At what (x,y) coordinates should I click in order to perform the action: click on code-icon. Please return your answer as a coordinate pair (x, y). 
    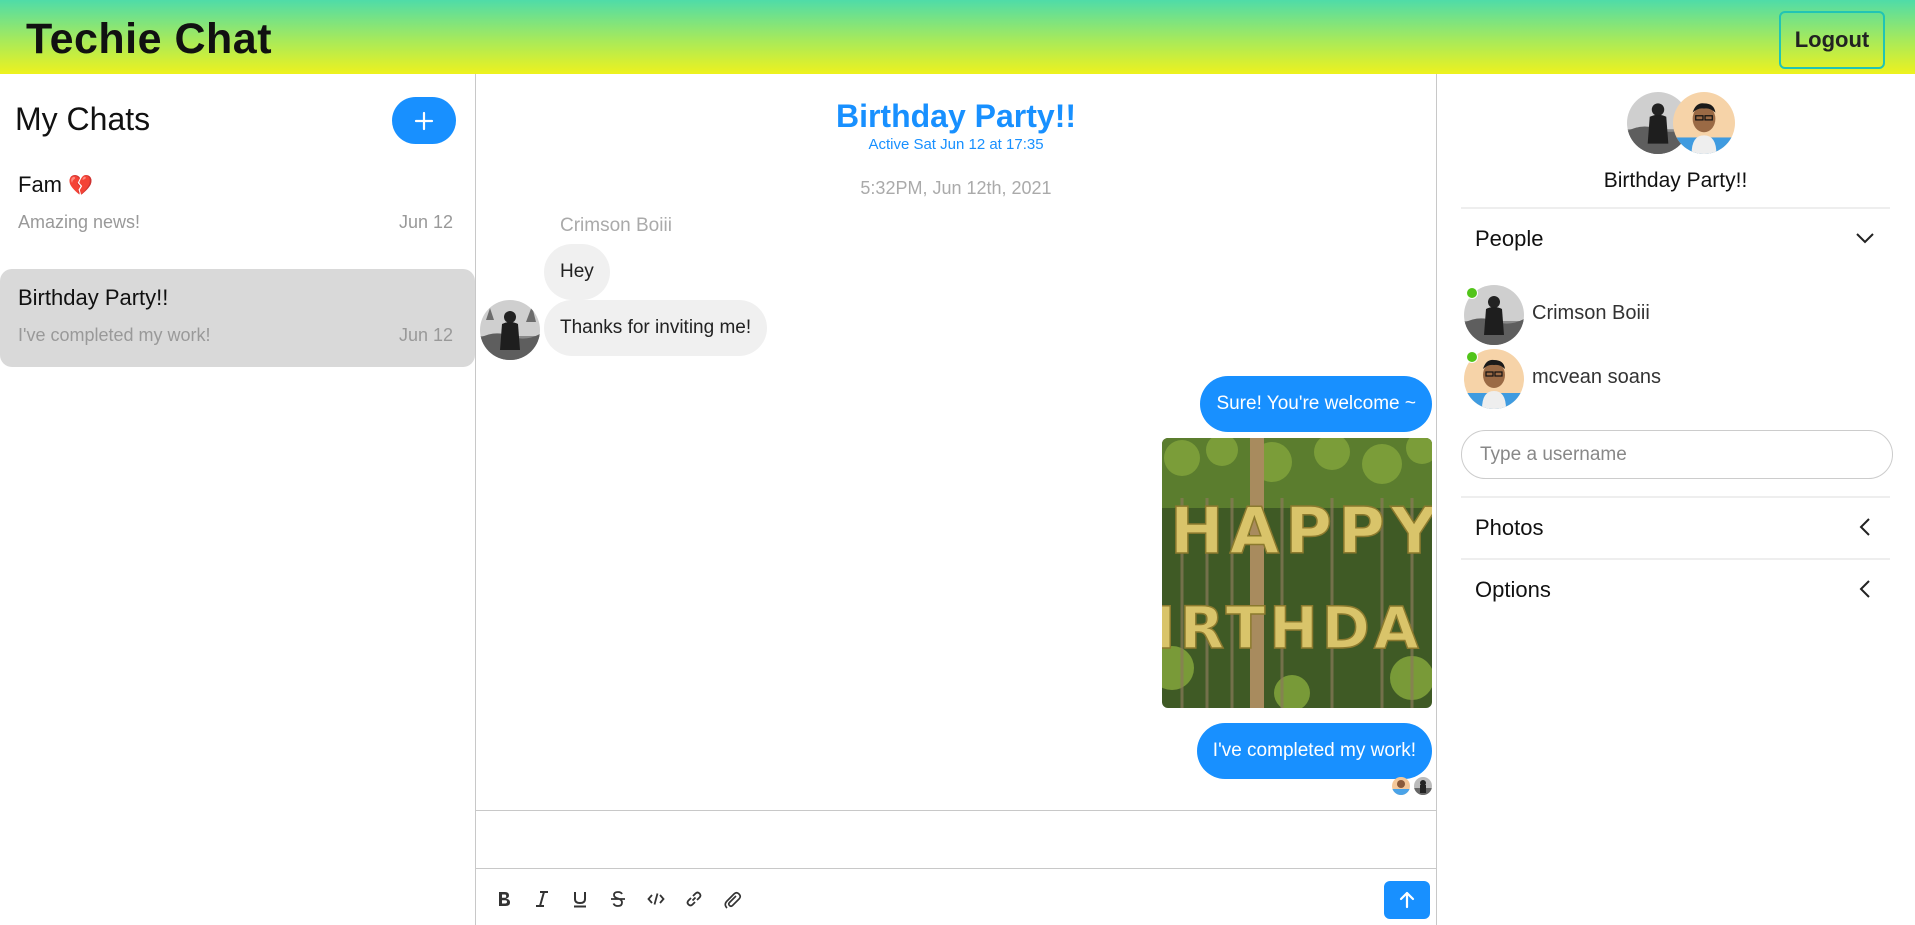
    Looking at the image, I should click on (656, 899).